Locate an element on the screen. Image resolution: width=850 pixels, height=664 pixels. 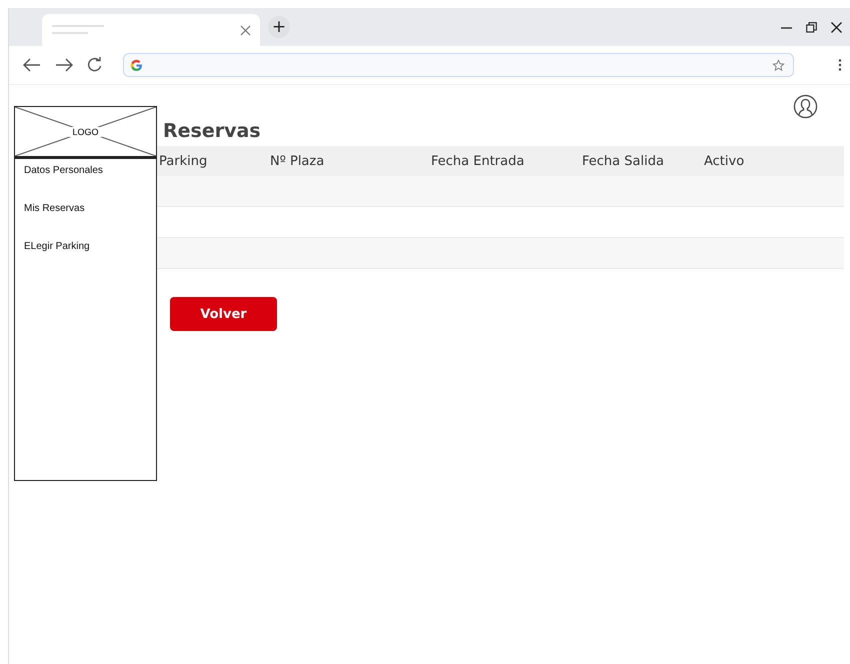
forward-icon is located at coordinates (64, 65).